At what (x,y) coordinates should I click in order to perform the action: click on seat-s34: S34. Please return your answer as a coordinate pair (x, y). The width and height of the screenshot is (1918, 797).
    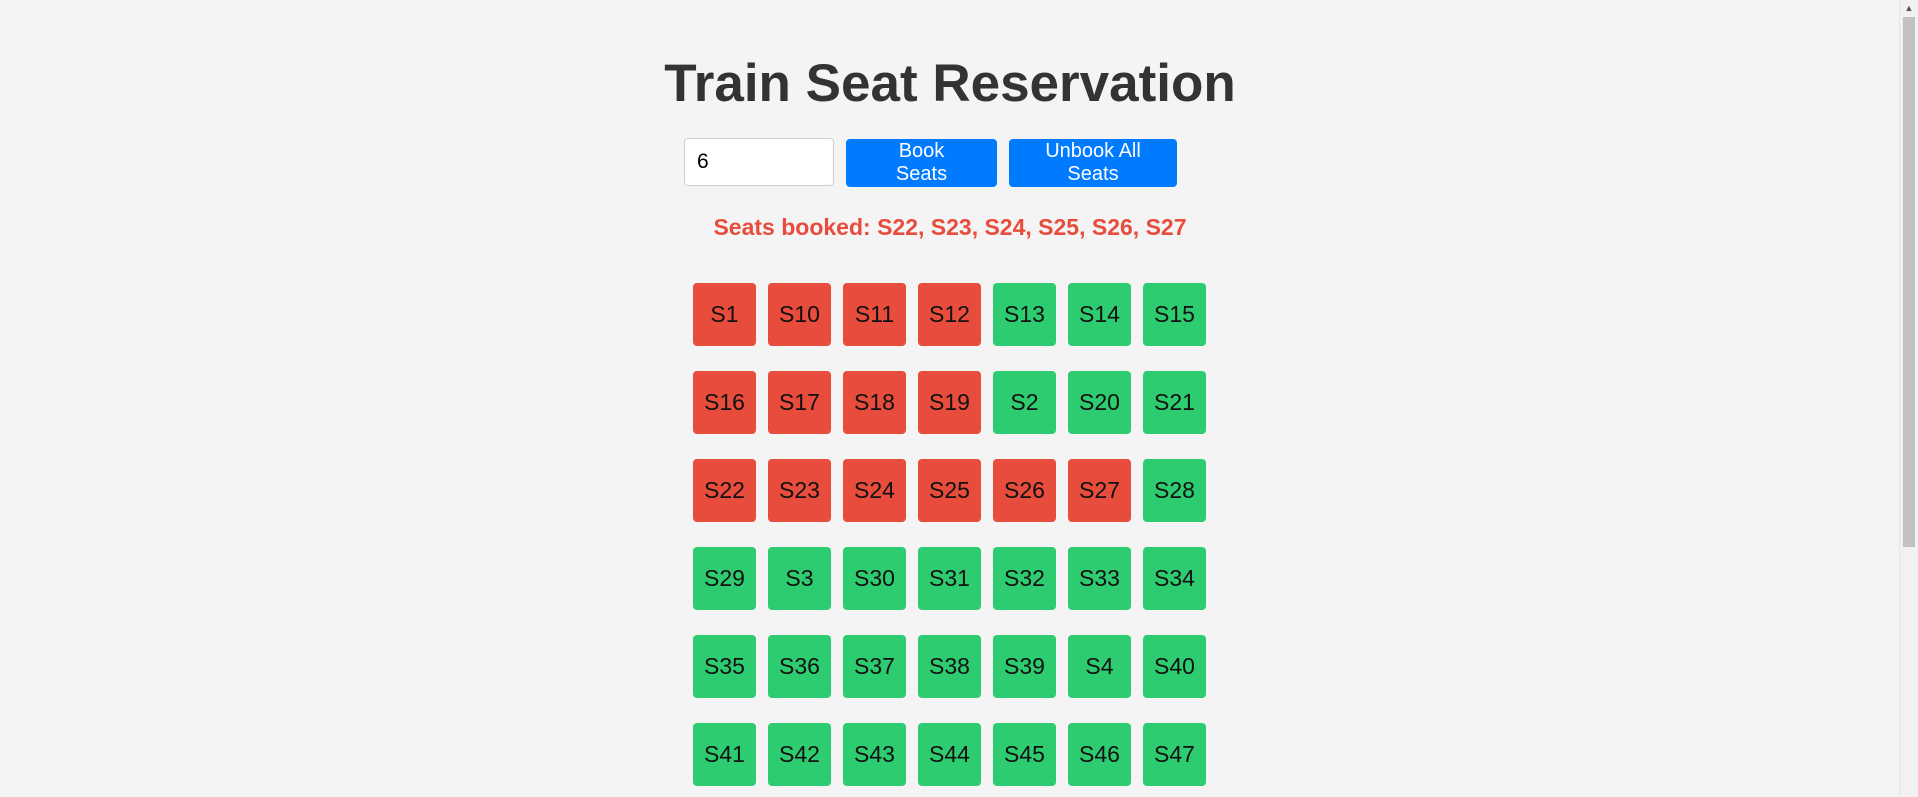
    Looking at the image, I should click on (1174, 578).